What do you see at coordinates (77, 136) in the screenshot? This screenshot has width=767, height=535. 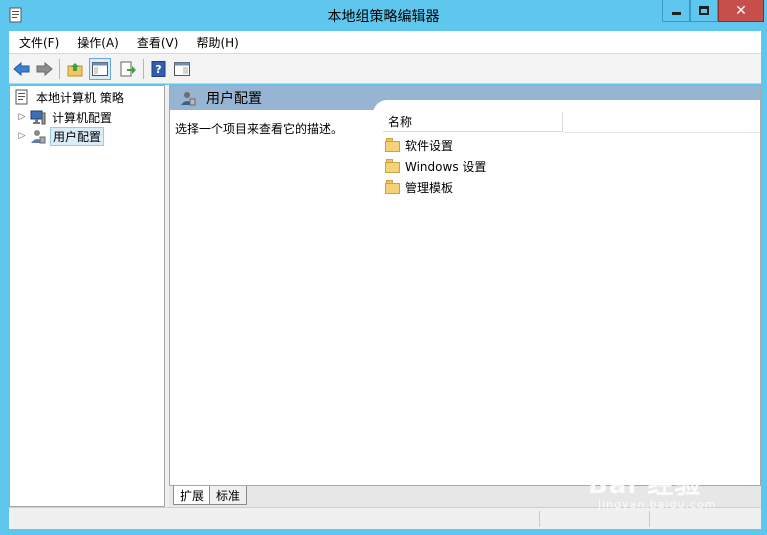 I see `tree-item-label: 用户配置` at bounding box center [77, 136].